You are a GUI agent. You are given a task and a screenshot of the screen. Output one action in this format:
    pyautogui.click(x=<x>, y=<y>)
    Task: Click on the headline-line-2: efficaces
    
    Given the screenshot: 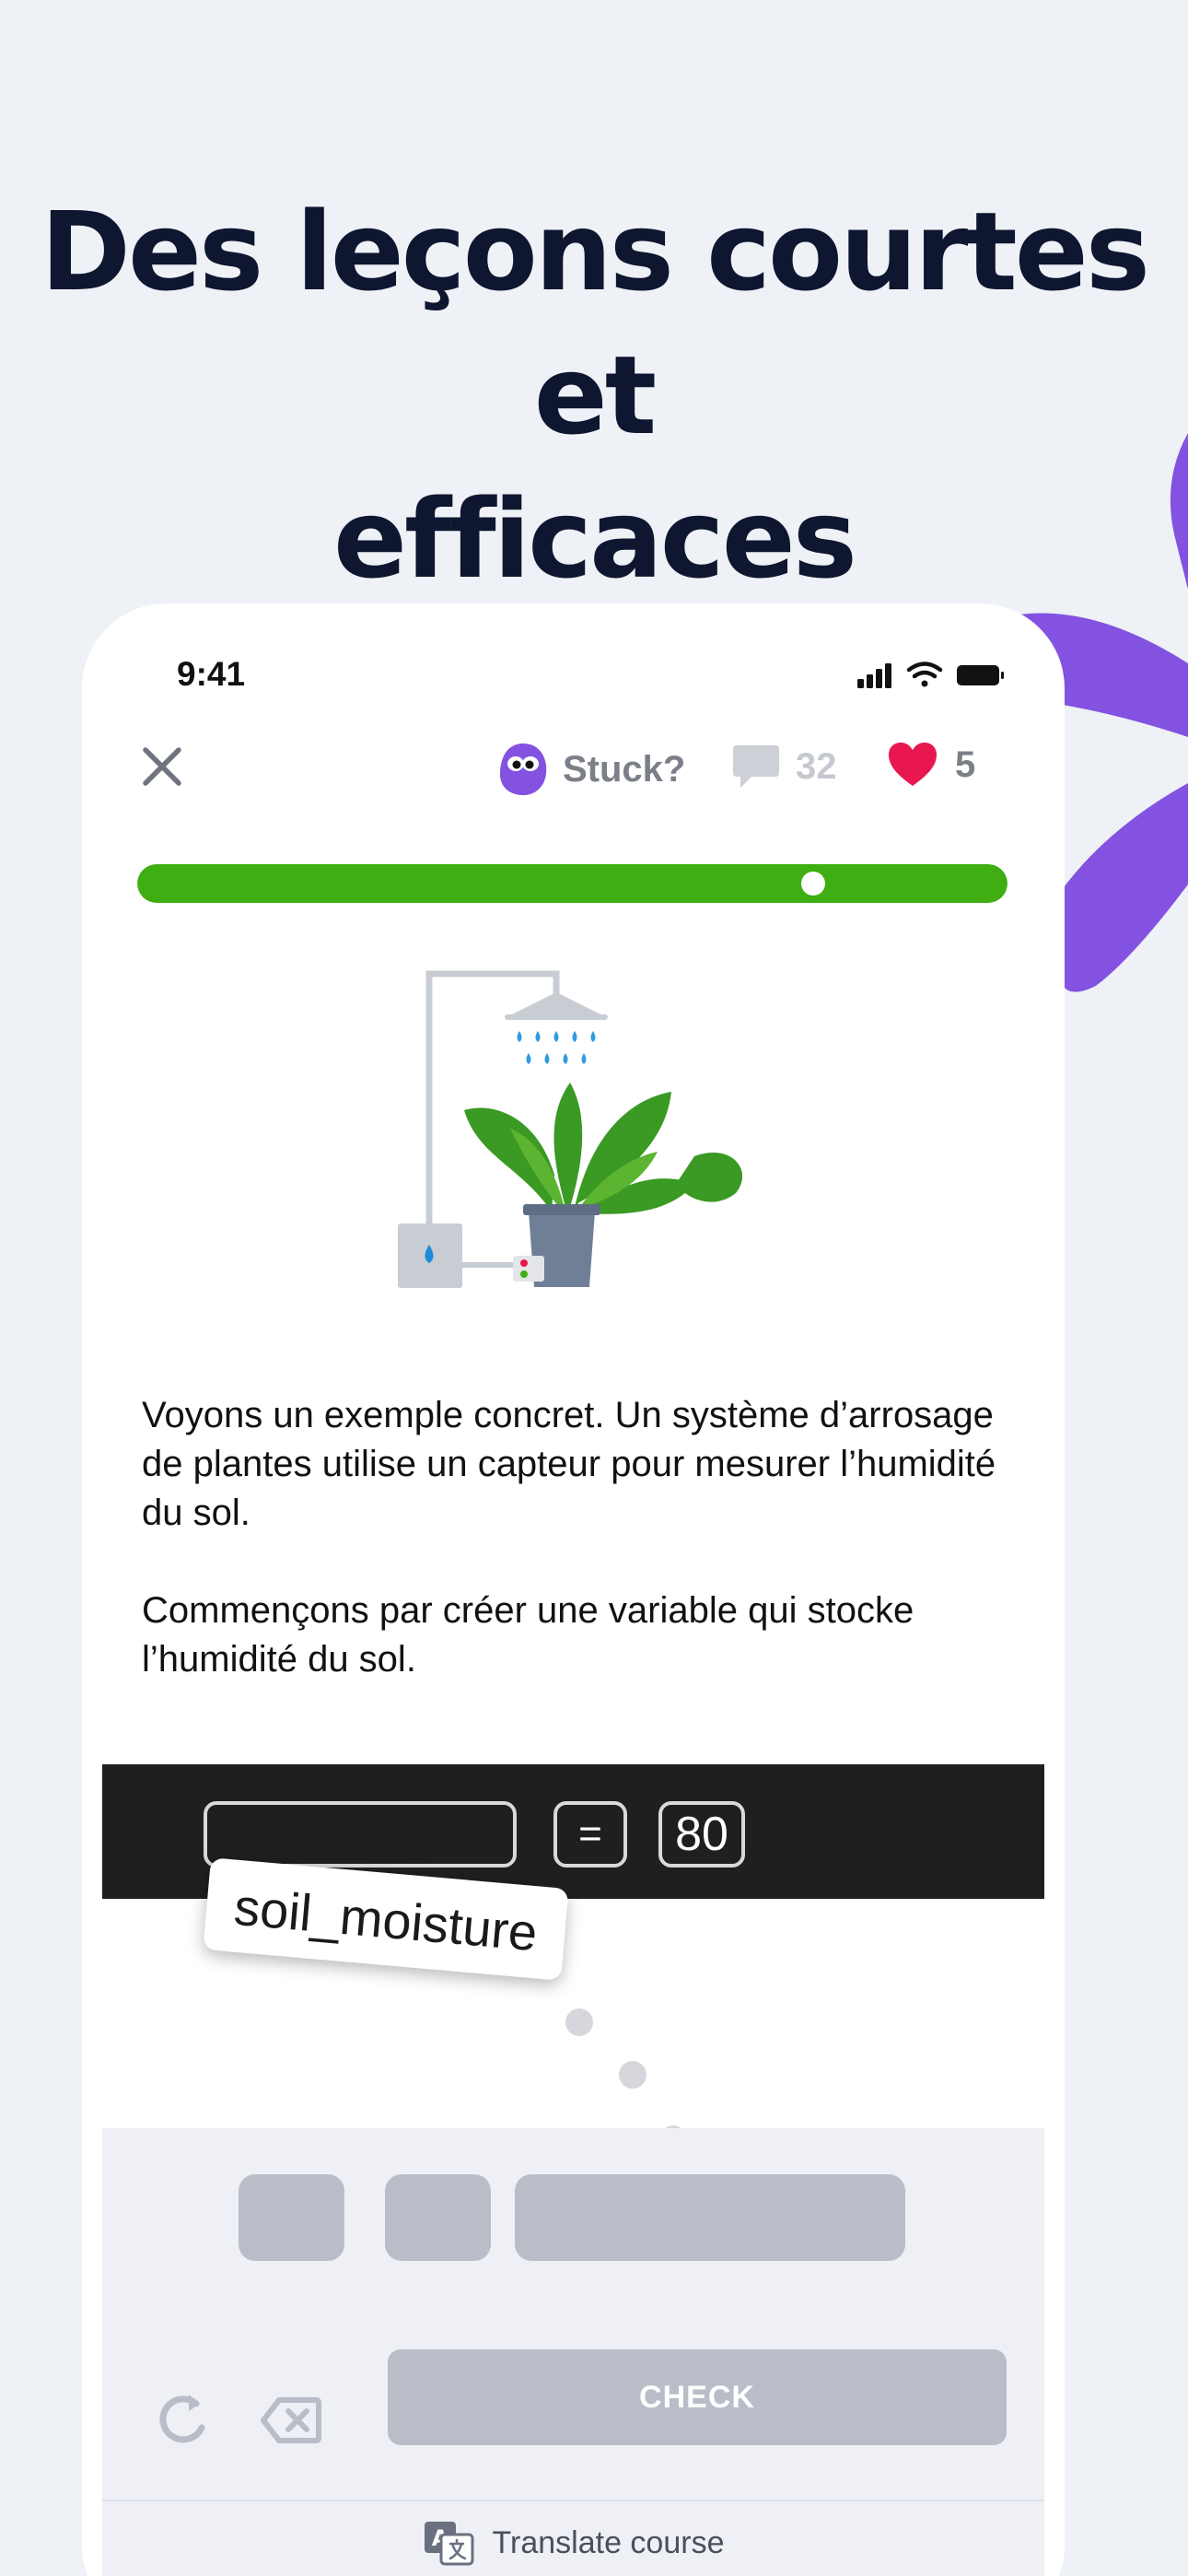 What is the action you would take?
    pyautogui.click(x=595, y=539)
    